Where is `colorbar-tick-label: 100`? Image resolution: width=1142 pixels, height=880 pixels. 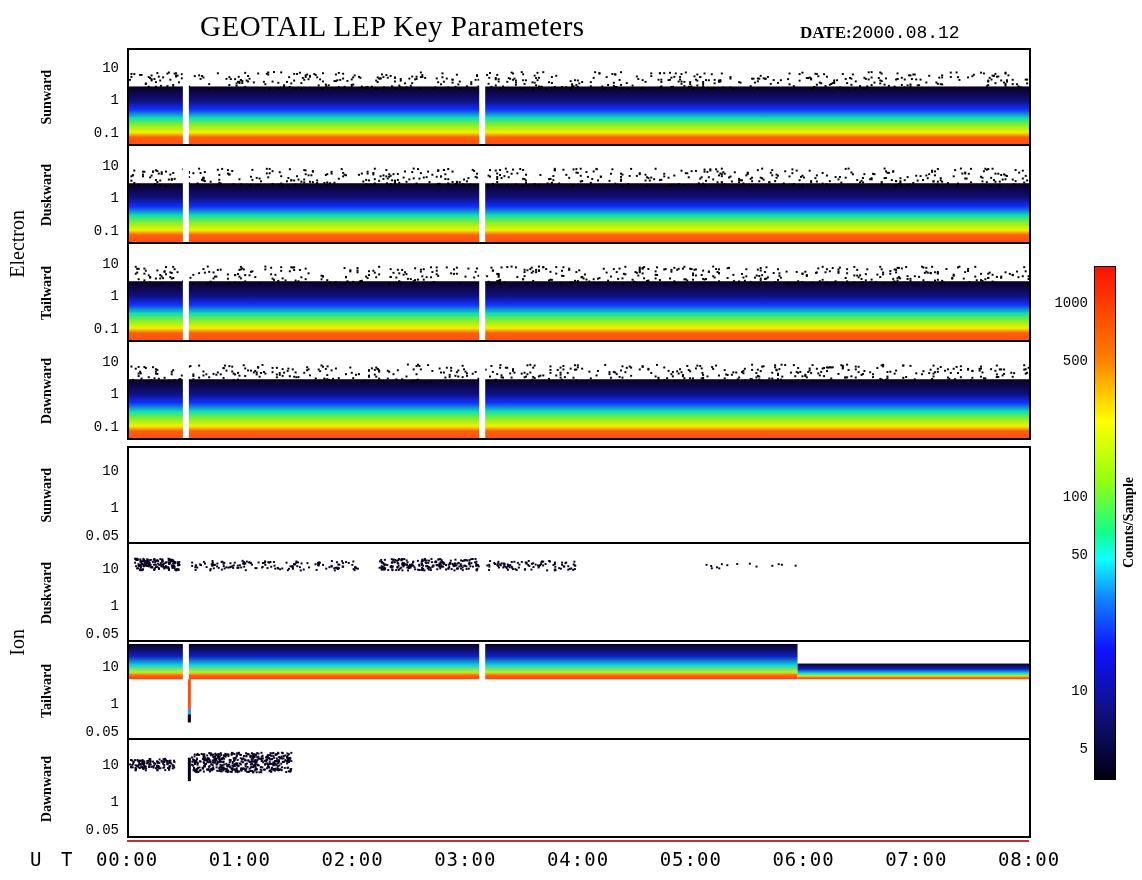
colorbar-tick-label: 100 is located at coordinates (1075, 496).